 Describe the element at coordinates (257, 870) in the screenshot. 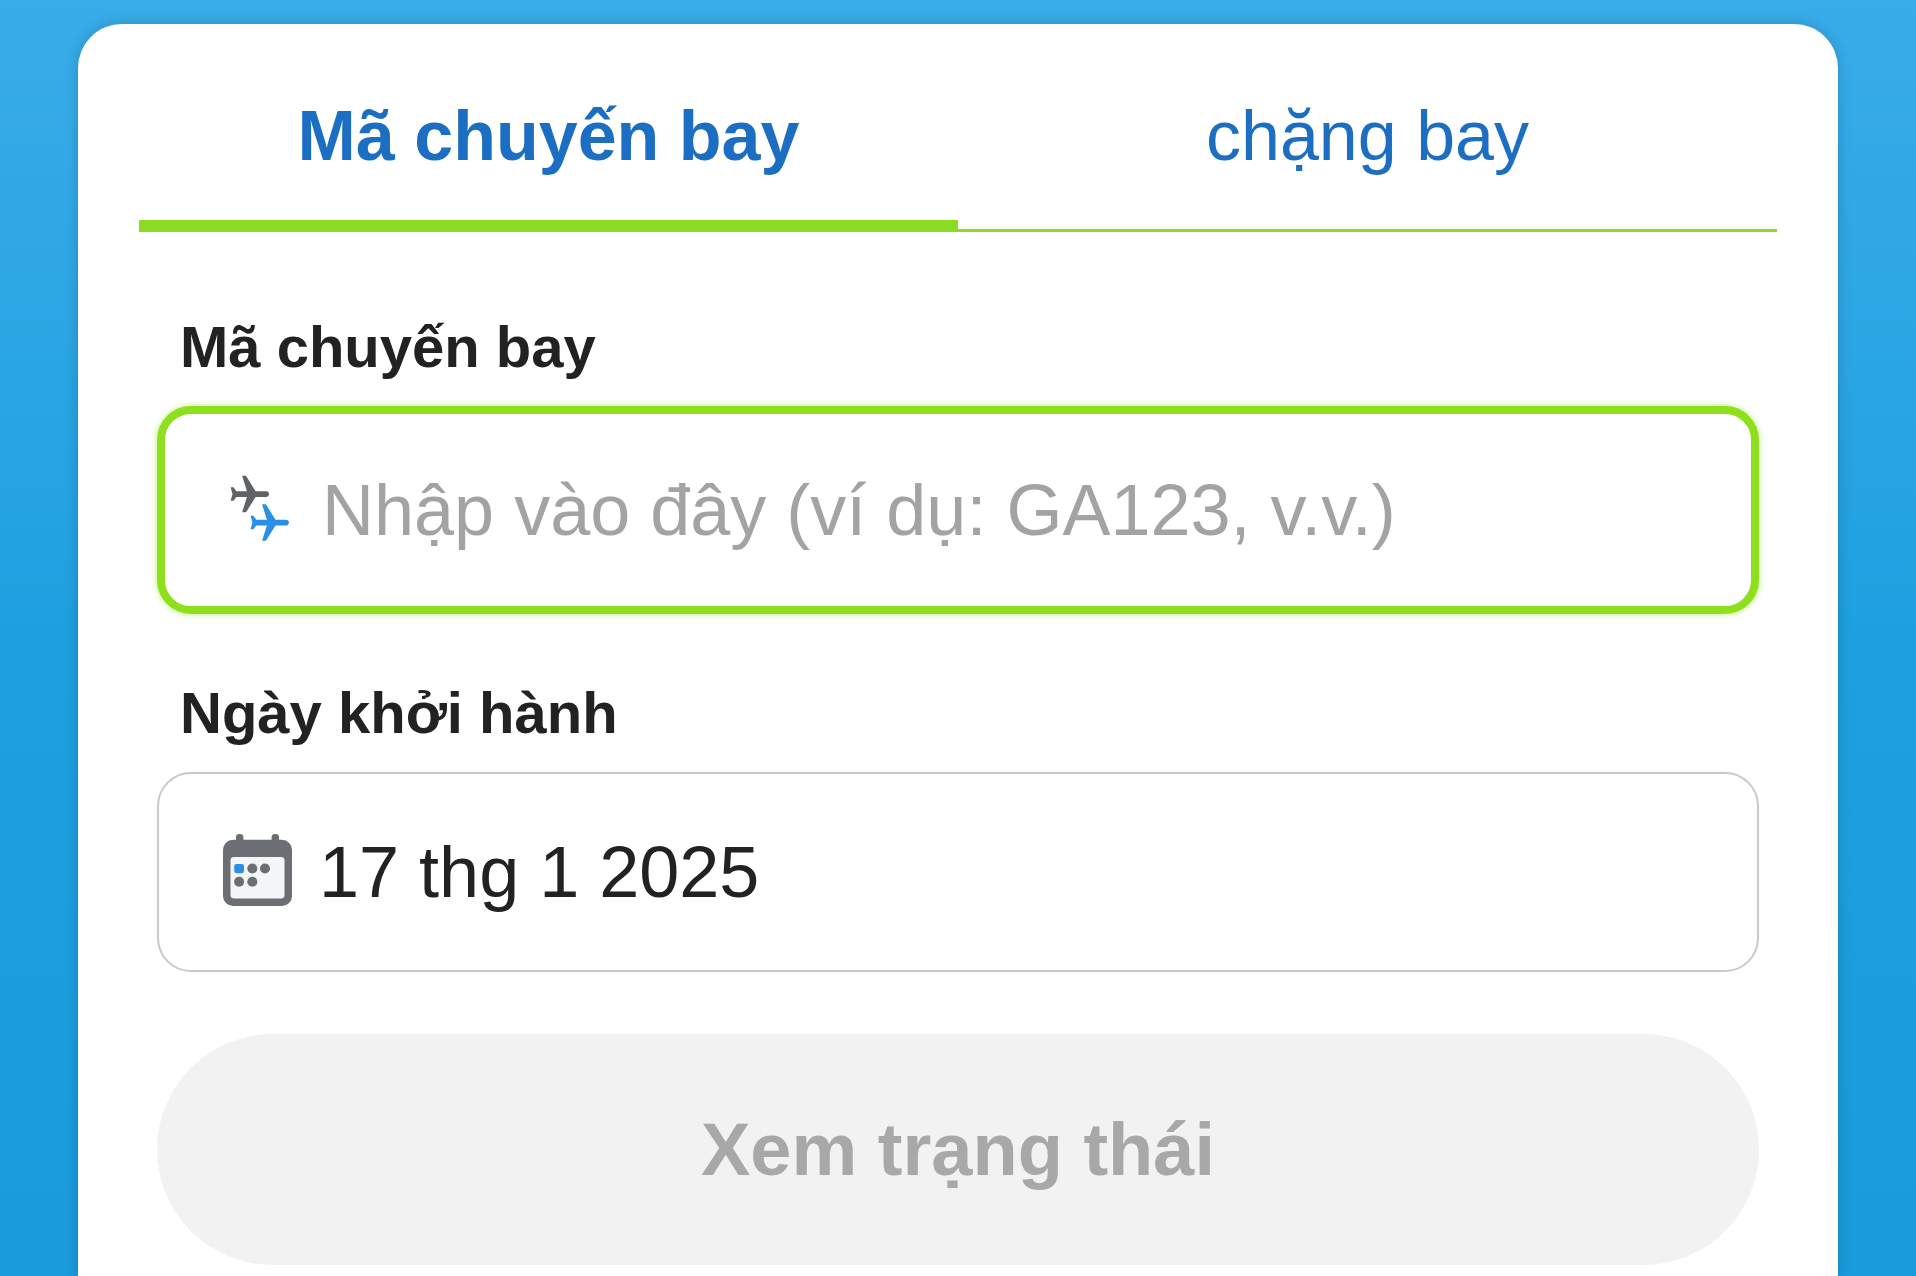

I see `calendar-icon` at that location.